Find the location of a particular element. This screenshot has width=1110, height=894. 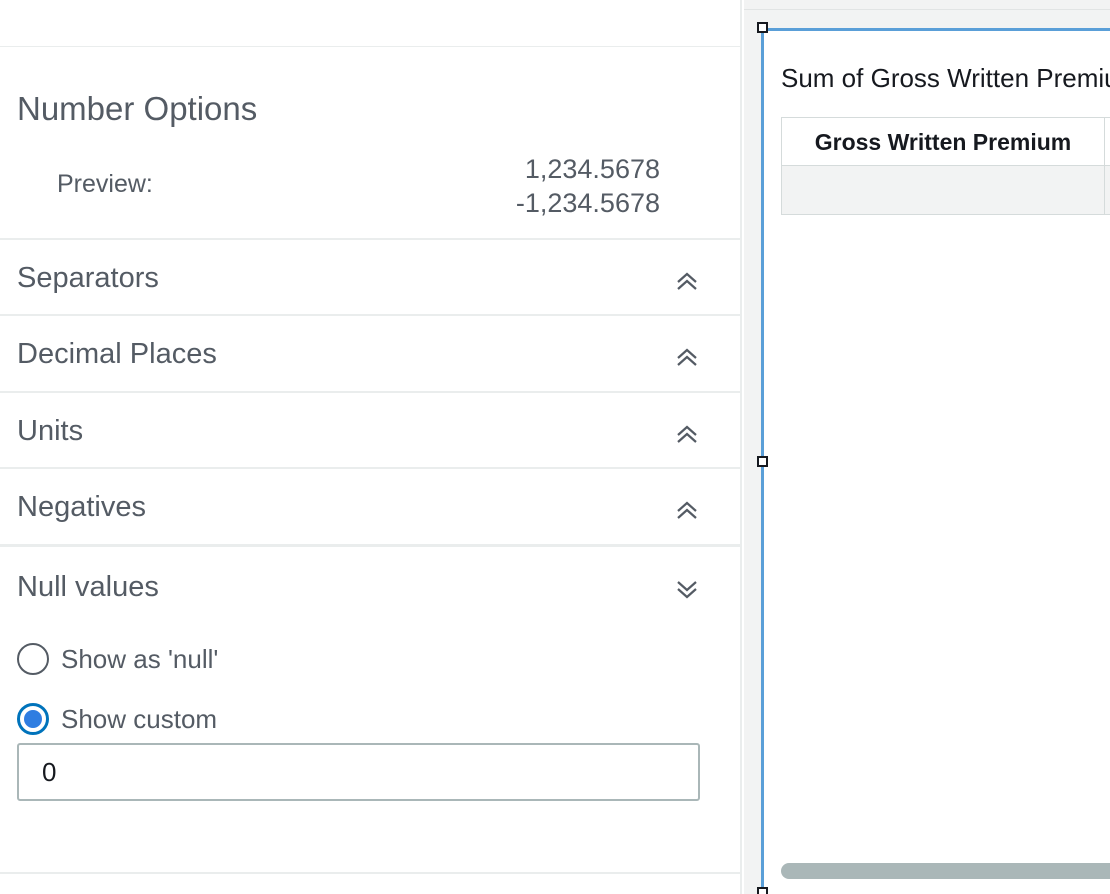

pivot-table: Gross Written Premium is located at coordinates (945, 166).